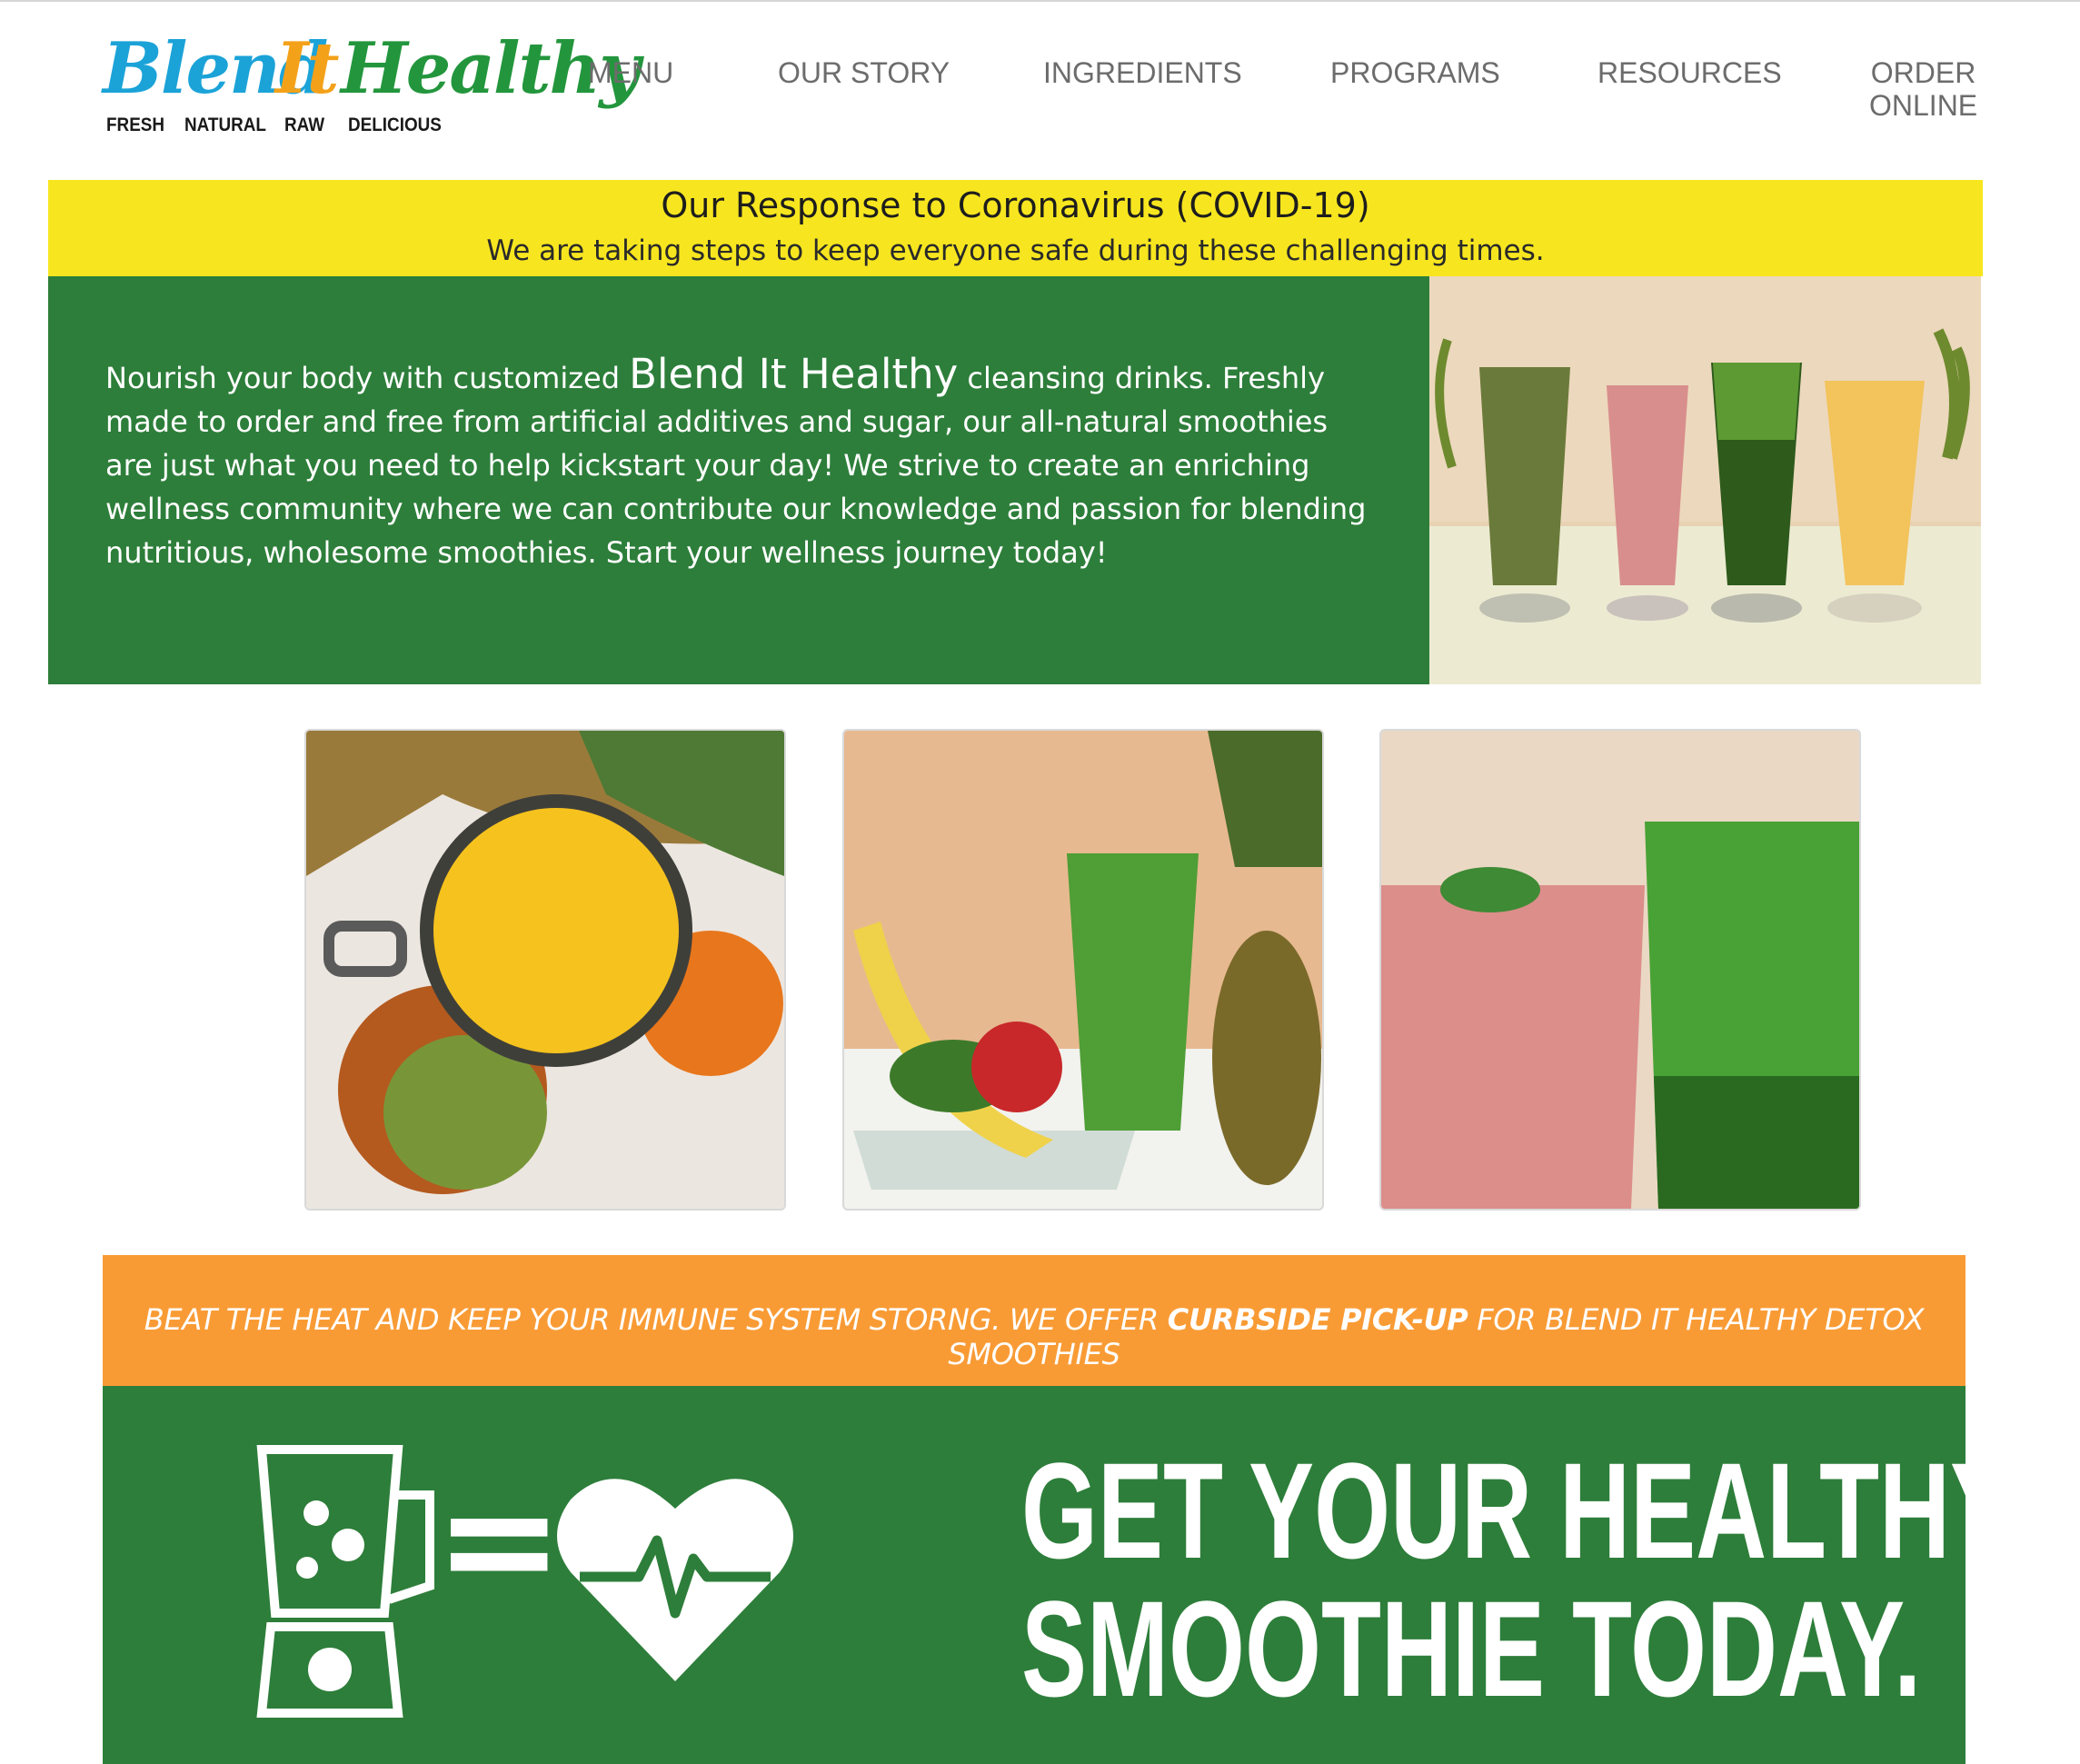 This screenshot has height=1764, width=2080. I want to click on hero-smoothies-photo, so click(1705, 480).